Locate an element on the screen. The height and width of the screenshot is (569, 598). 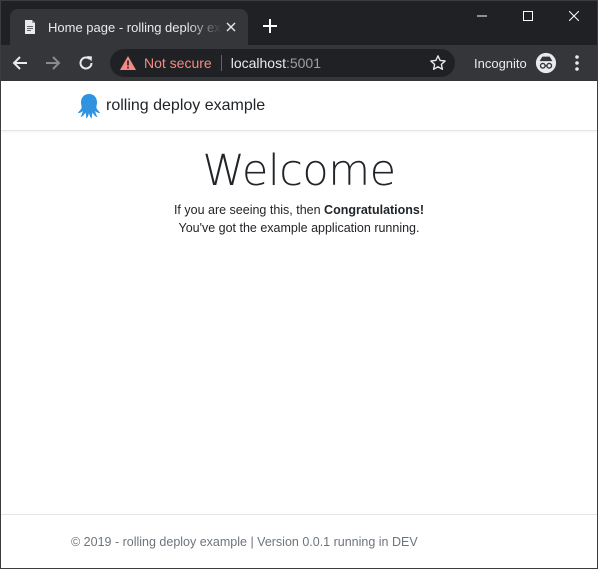
tab-strip: Home page - rolling deploy example is located at coordinates (299, 23).